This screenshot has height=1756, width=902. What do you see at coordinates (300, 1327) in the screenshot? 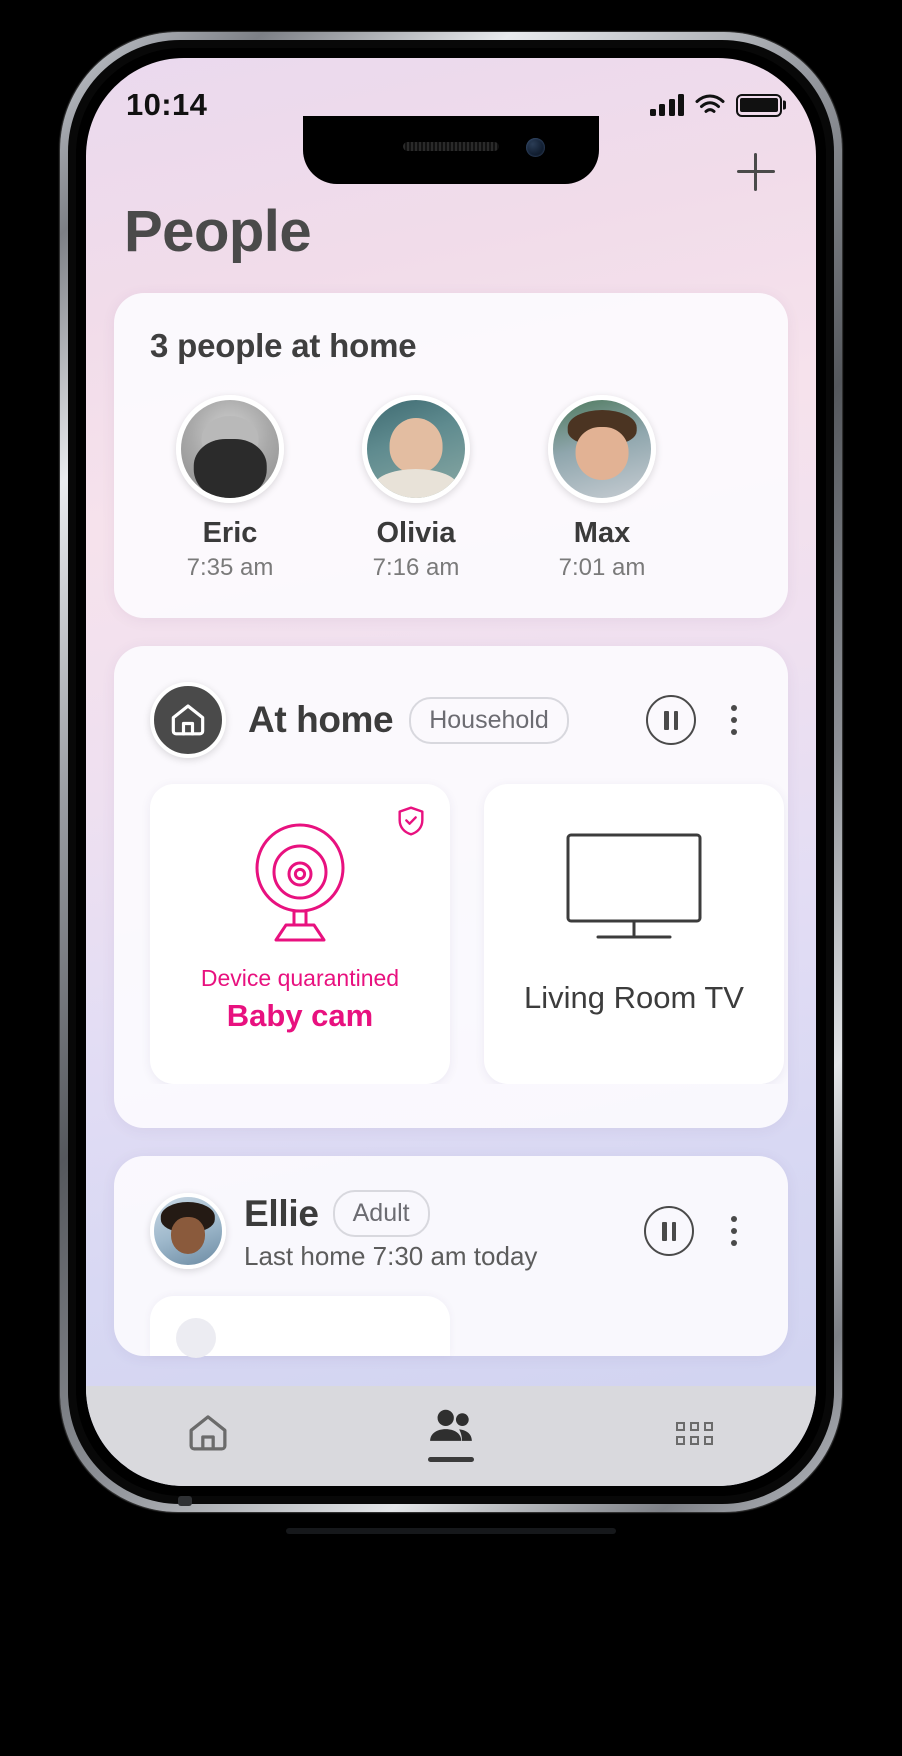
I see `profile-device-card-partial` at bounding box center [300, 1327].